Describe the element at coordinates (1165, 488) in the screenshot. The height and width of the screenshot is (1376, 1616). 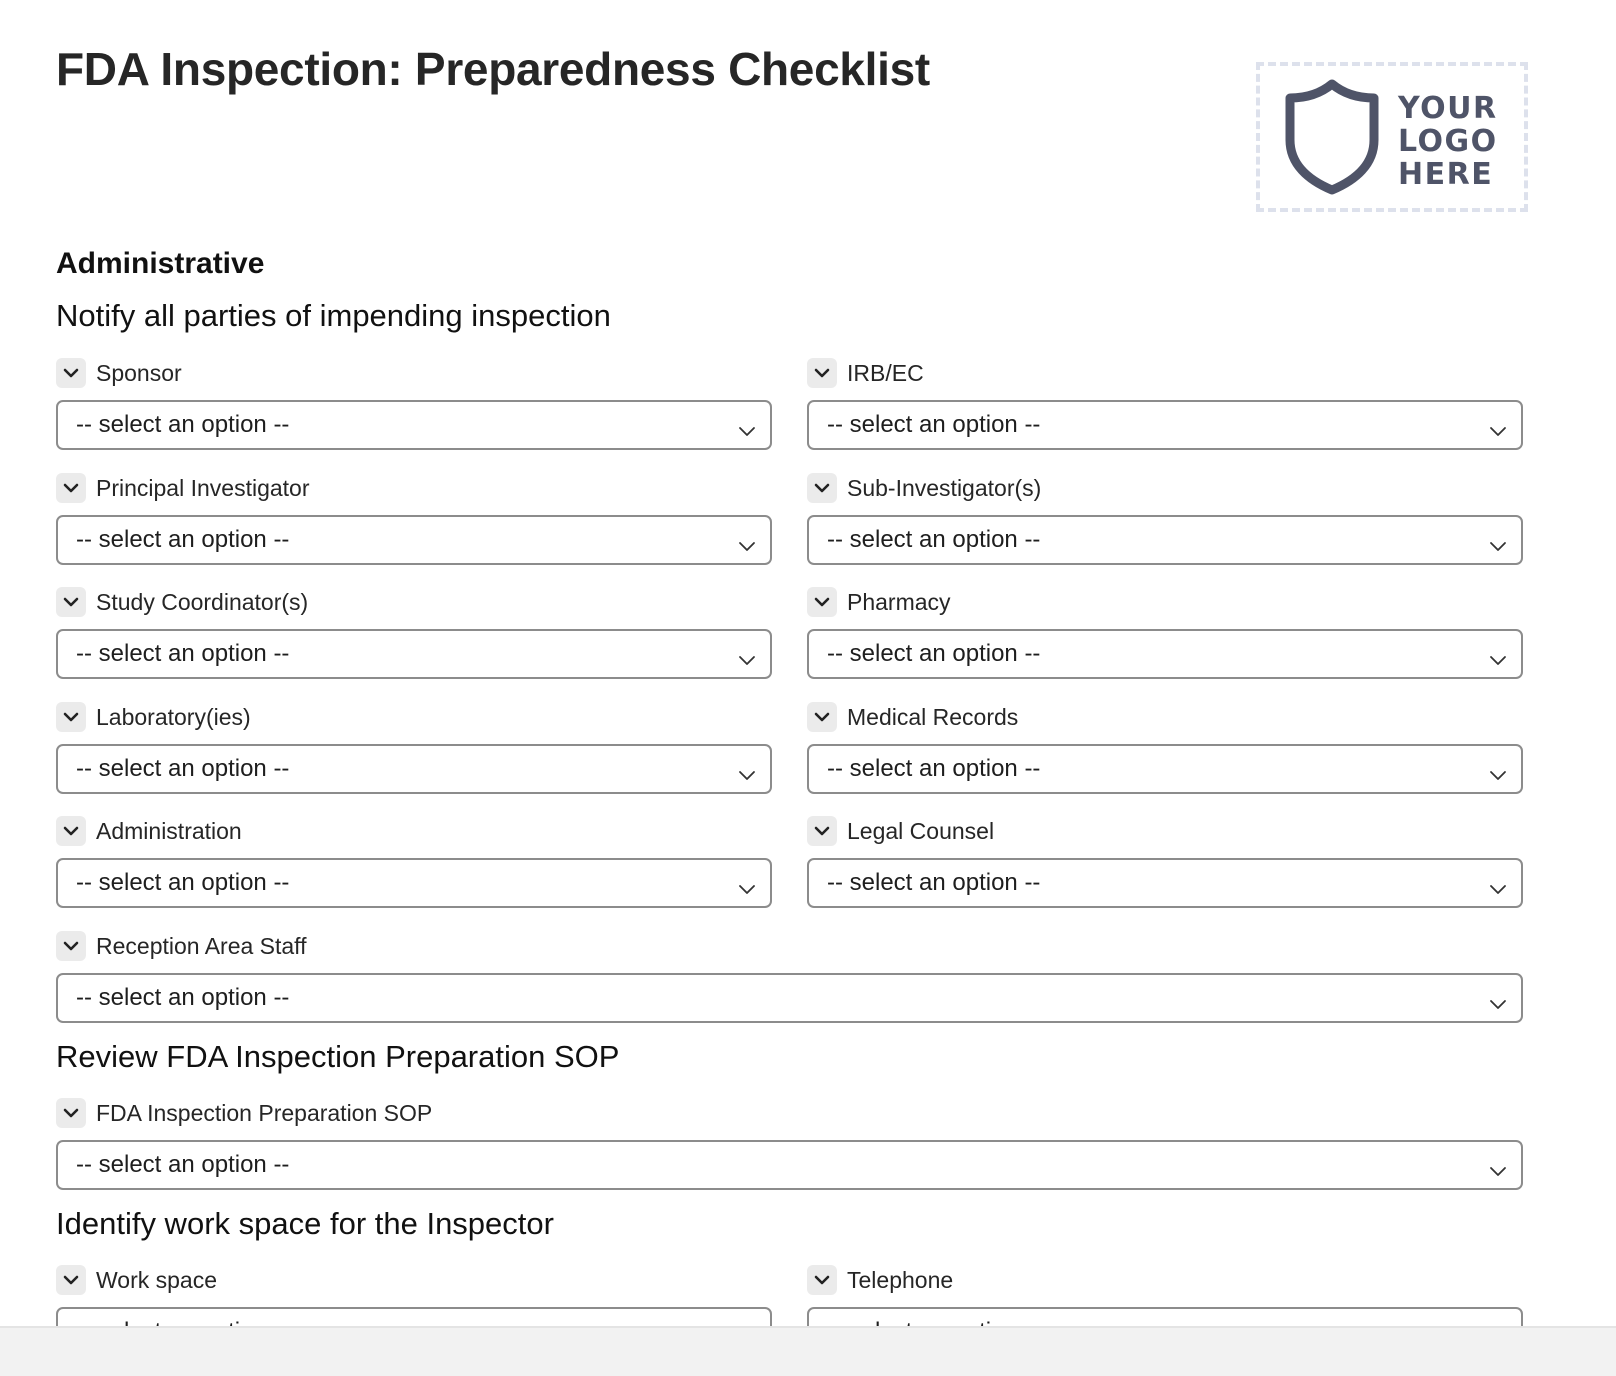
I see `field-label-row: Sub-Investigator(s)` at that location.